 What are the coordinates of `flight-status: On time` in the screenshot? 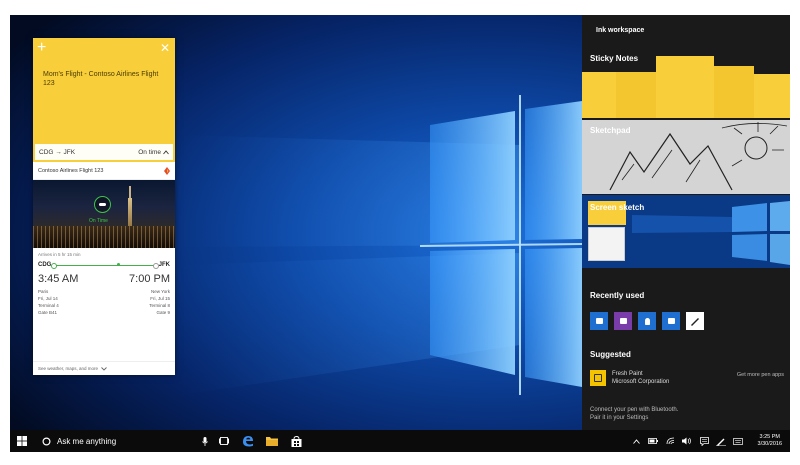 It's located at (153, 152).